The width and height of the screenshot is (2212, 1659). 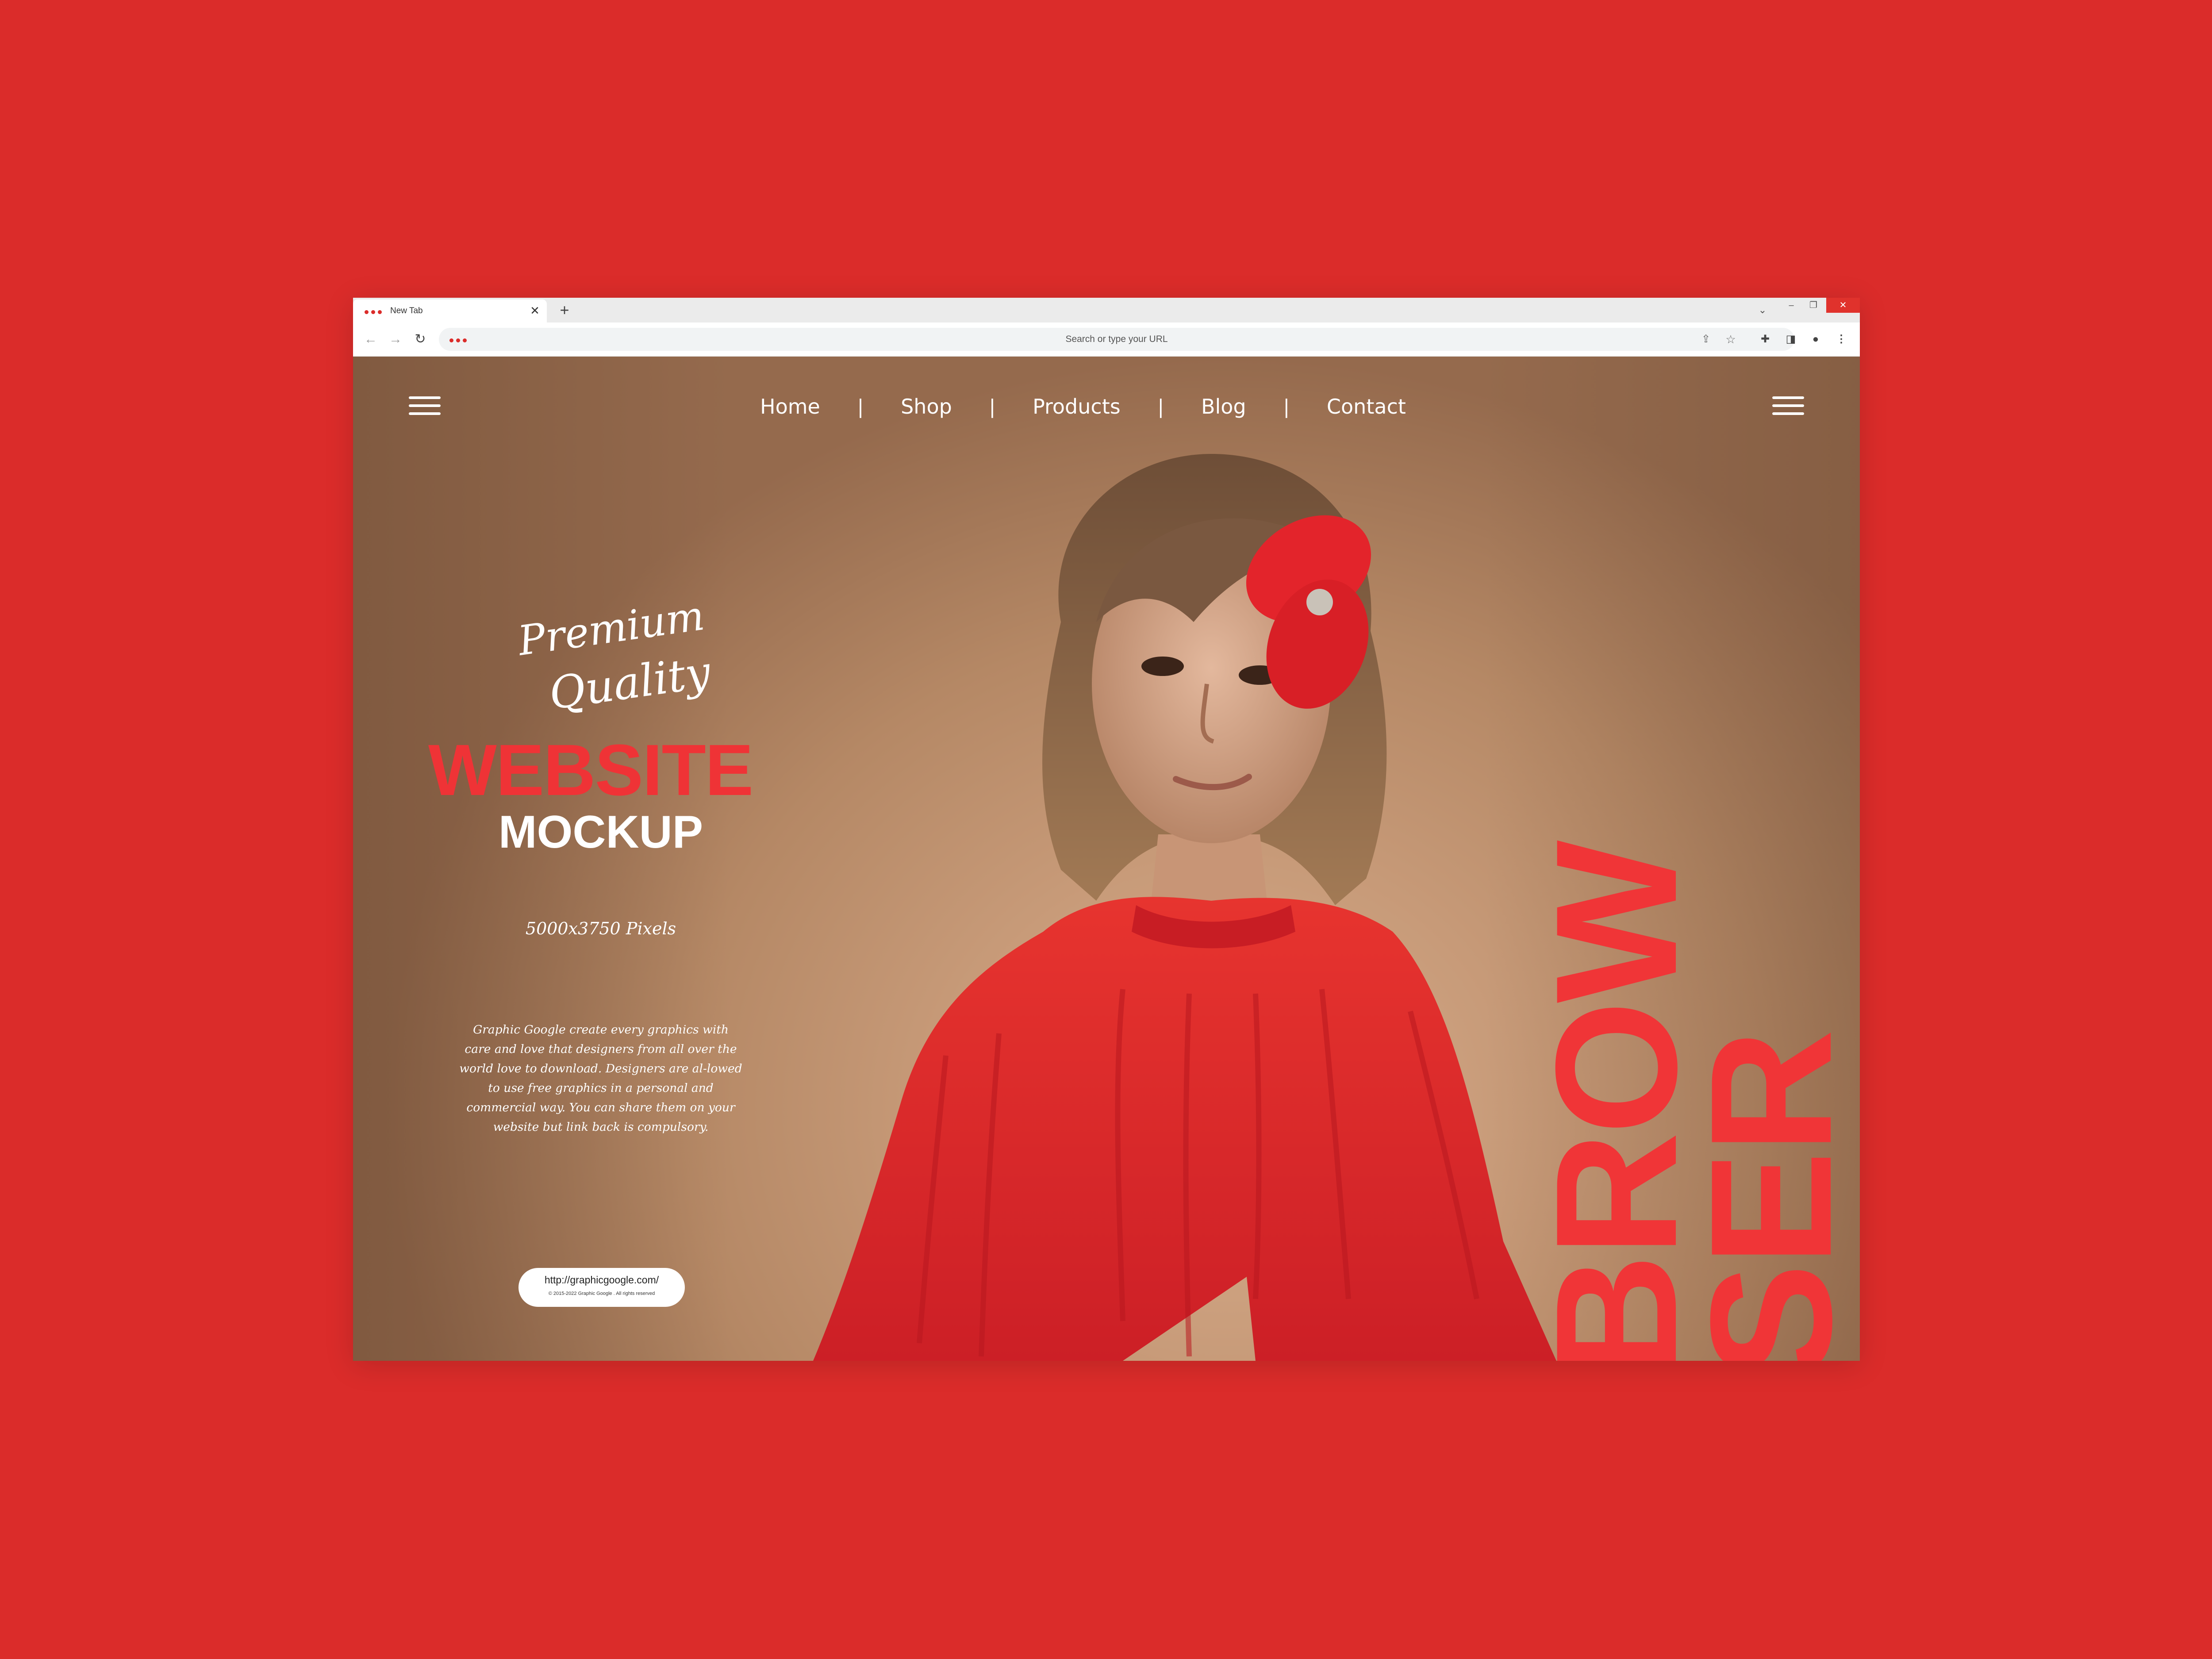 What do you see at coordinates (375, 311) in the screenshot?
I see `favicon-dots-icon` at bounding box center [375, 311].